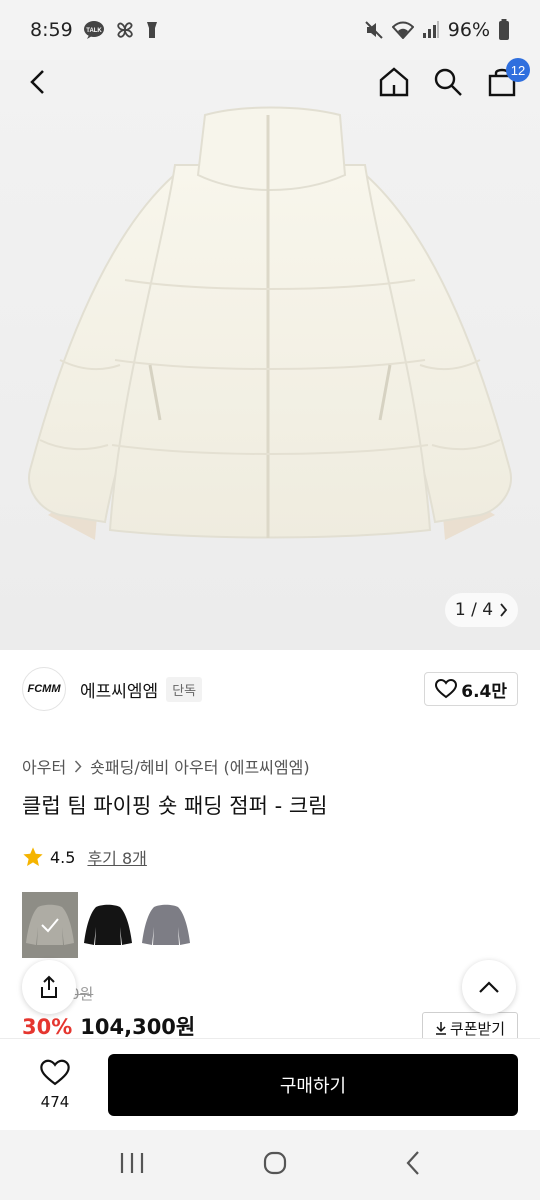  I want to click on image-counter: 1 / 4, so click(481, 610).